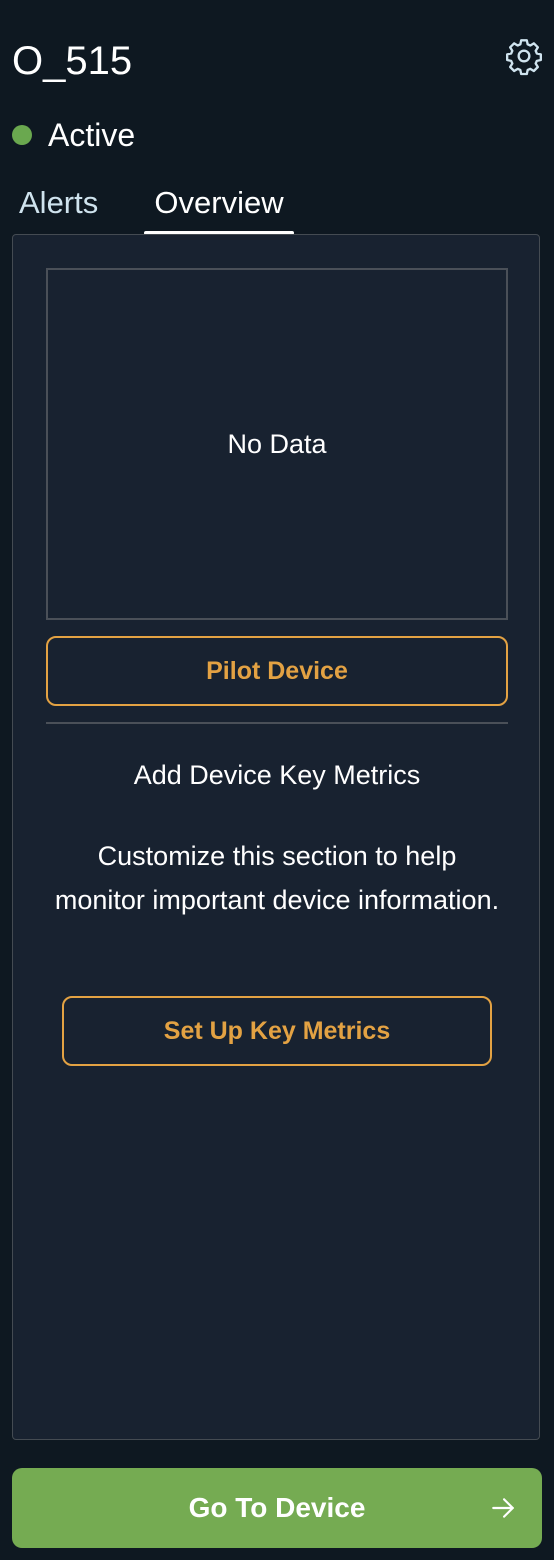 The width and height of the screenshot is (554, 1560). I want to click on section-divider, so click(277, 723).